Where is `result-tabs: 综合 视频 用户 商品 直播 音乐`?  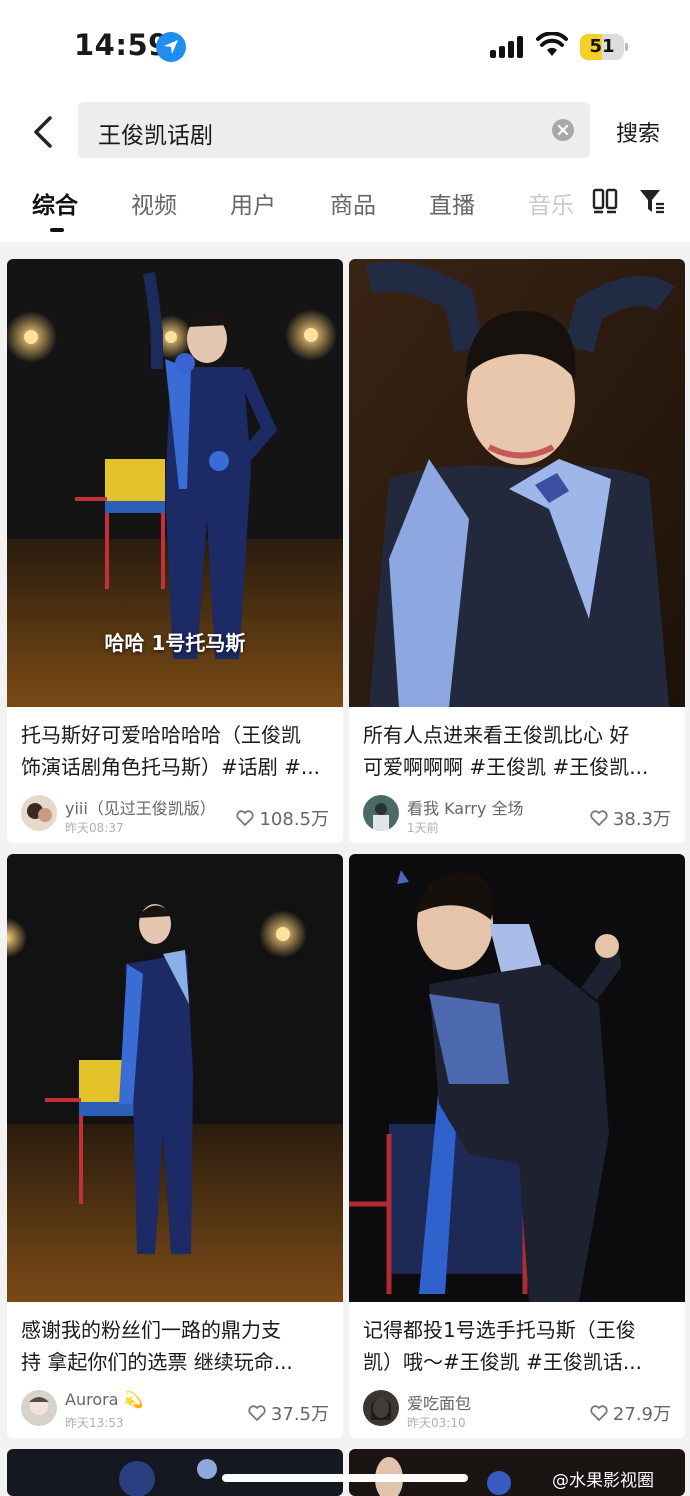 result-tabs: 综合 视频 用户 商品 直播 音乐 is located at coordinates (345, 213).